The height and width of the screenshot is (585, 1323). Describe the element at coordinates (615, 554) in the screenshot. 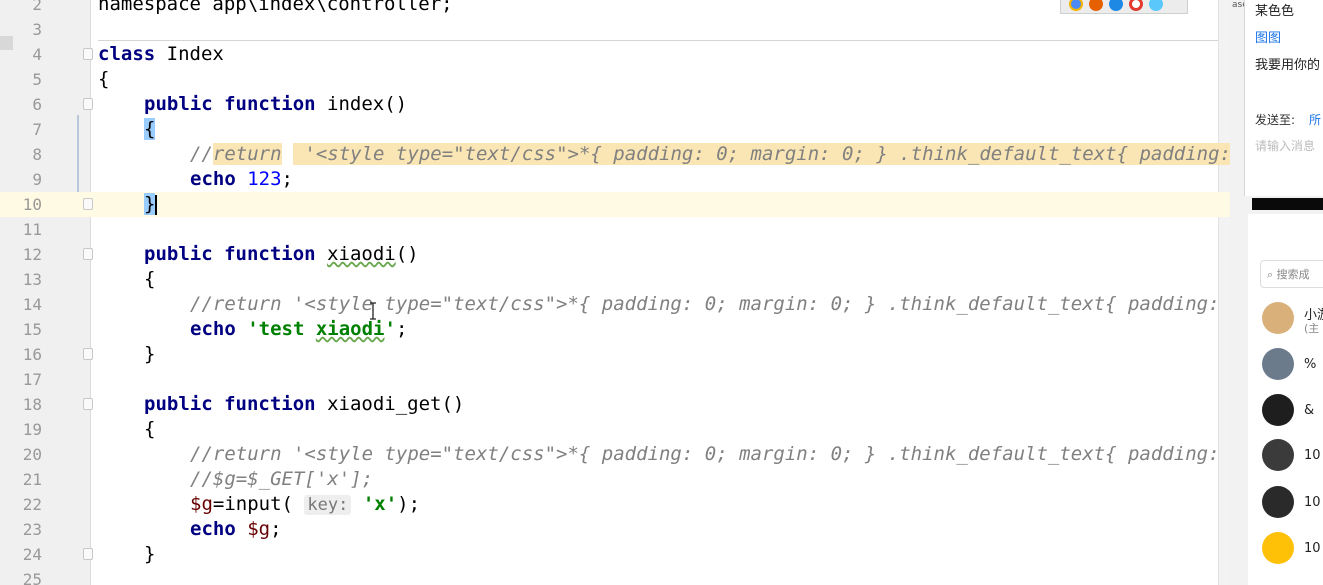

I see `code-line: 24 }` at that location.